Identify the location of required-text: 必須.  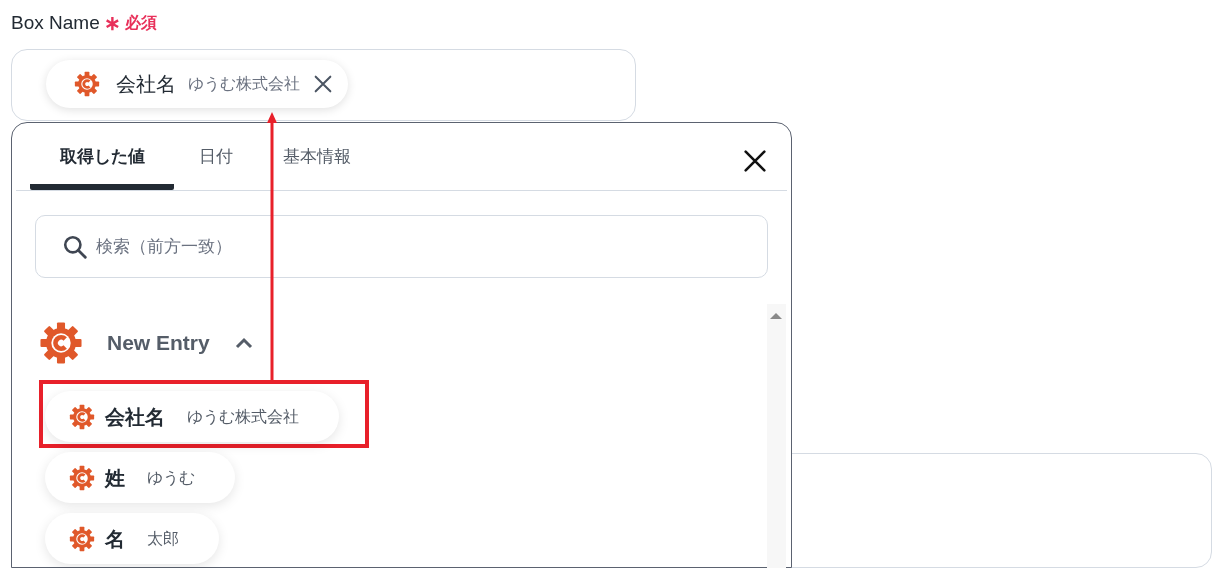
(140, 23).